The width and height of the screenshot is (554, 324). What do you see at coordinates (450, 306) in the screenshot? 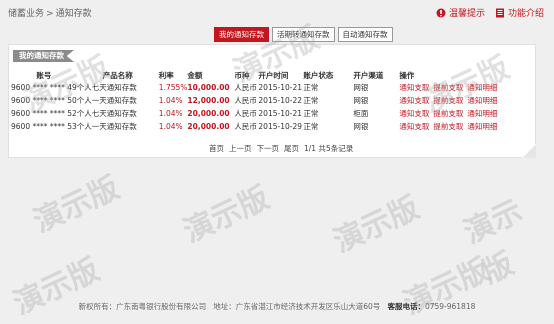
I see `footer-phone: 0759-961818` at bounding box center [450, 306].